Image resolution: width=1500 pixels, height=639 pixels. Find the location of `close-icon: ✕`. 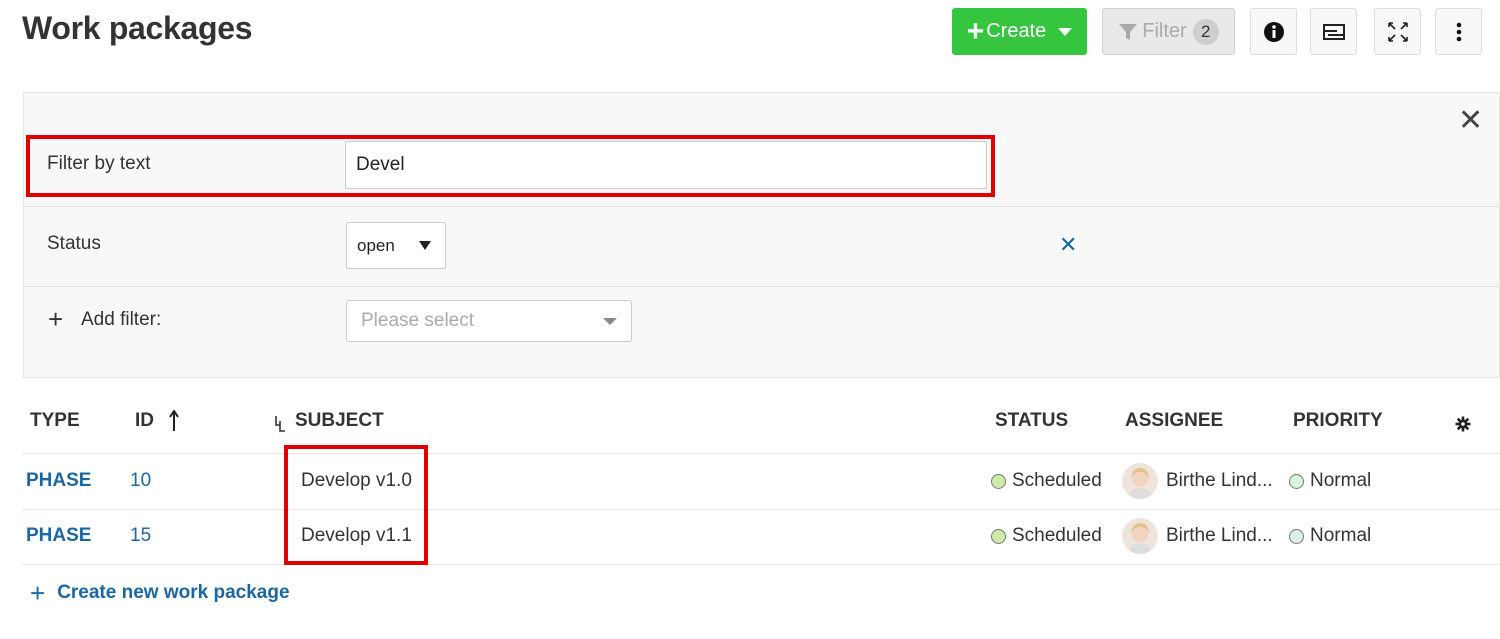

close-icon: ✕ is located at coordinates (1470, 121).